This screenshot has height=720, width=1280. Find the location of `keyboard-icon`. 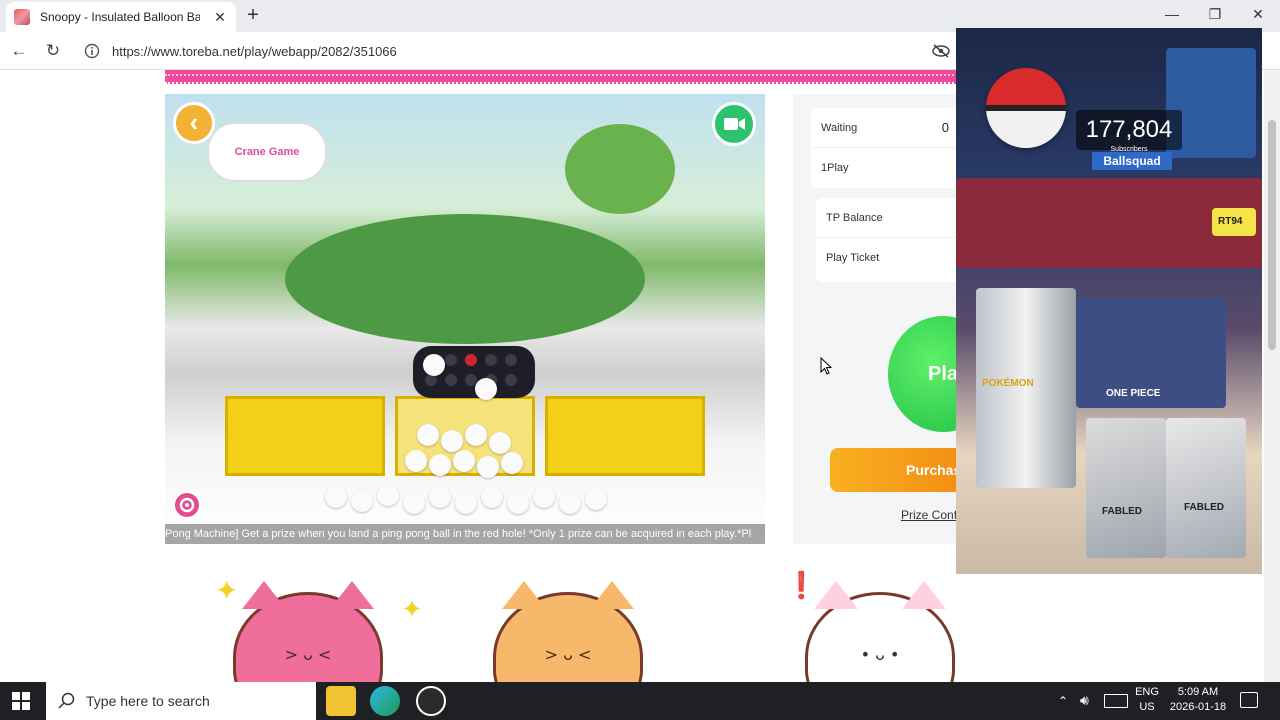

keyboard-icon is located at coordinates (1116, 701).